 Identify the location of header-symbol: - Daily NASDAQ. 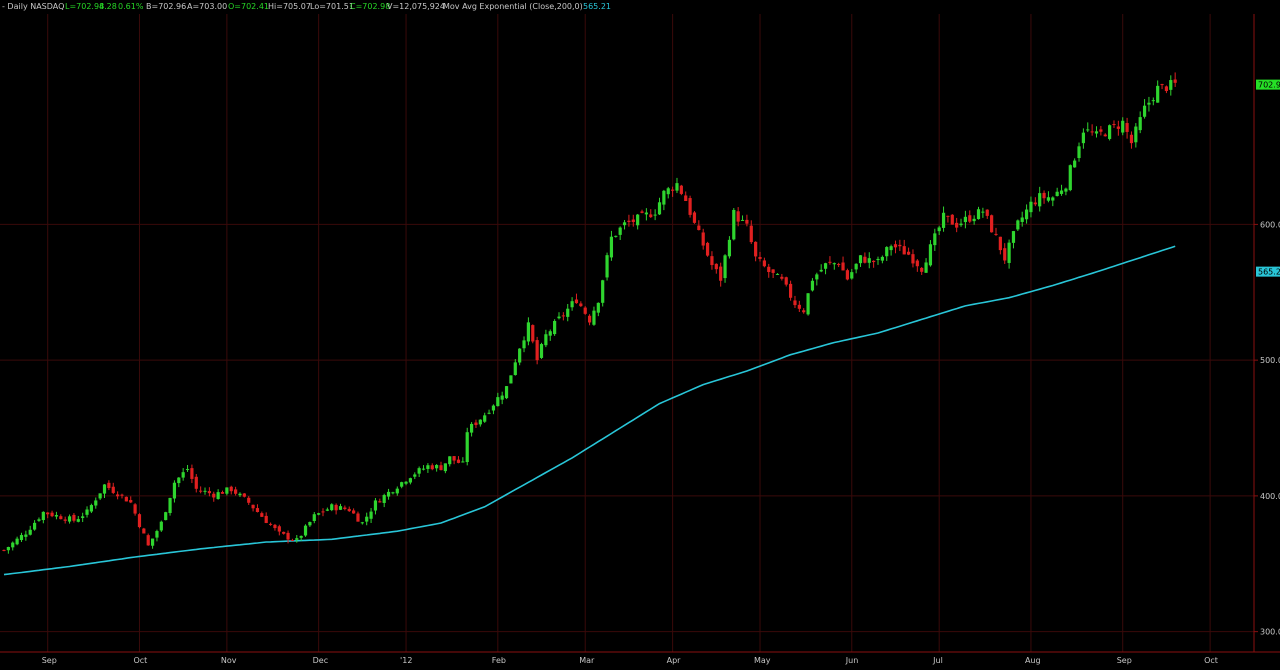
(33, 6).